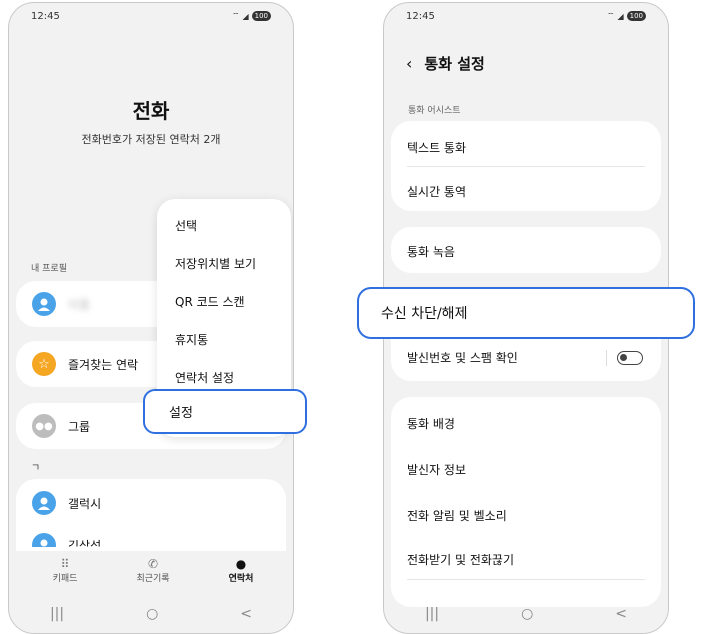 Image resolution: width=703 pixels, height=634 pixels. Describe the element at coordinates (65, 564) in the screenshot. I see `keypad-icon: ⠿` at that location.